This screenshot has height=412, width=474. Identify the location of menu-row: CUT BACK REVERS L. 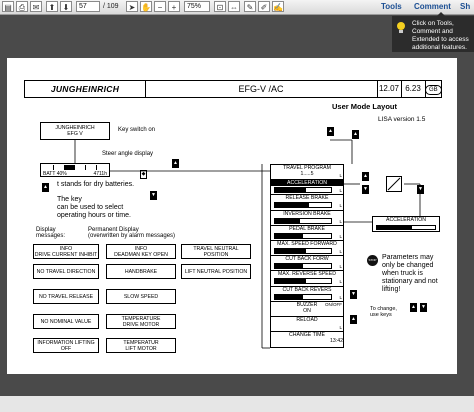
(307, 294).